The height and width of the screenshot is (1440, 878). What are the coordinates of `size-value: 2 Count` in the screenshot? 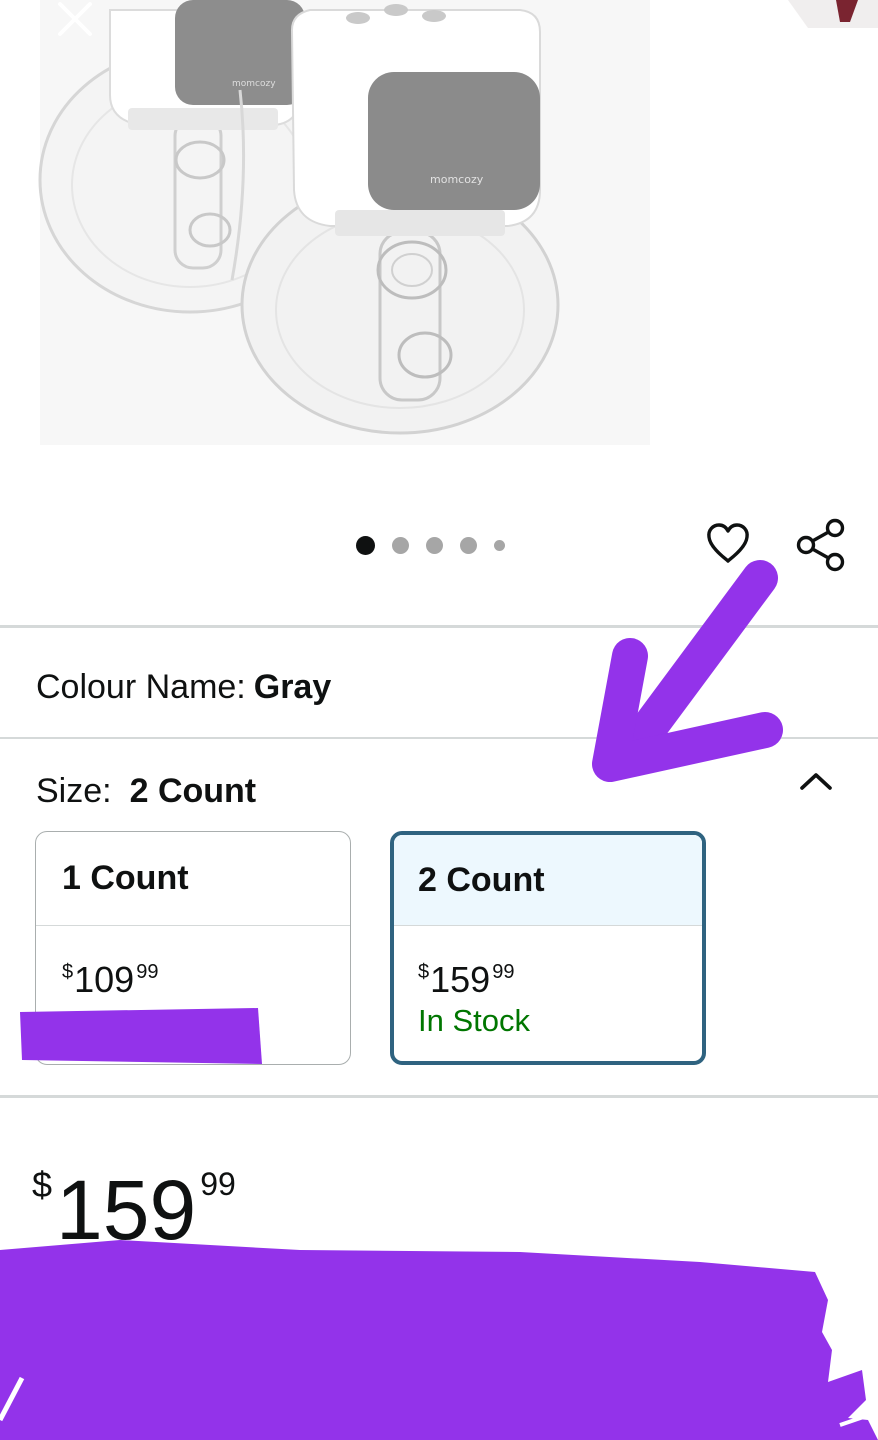 It's located at (193, 791).